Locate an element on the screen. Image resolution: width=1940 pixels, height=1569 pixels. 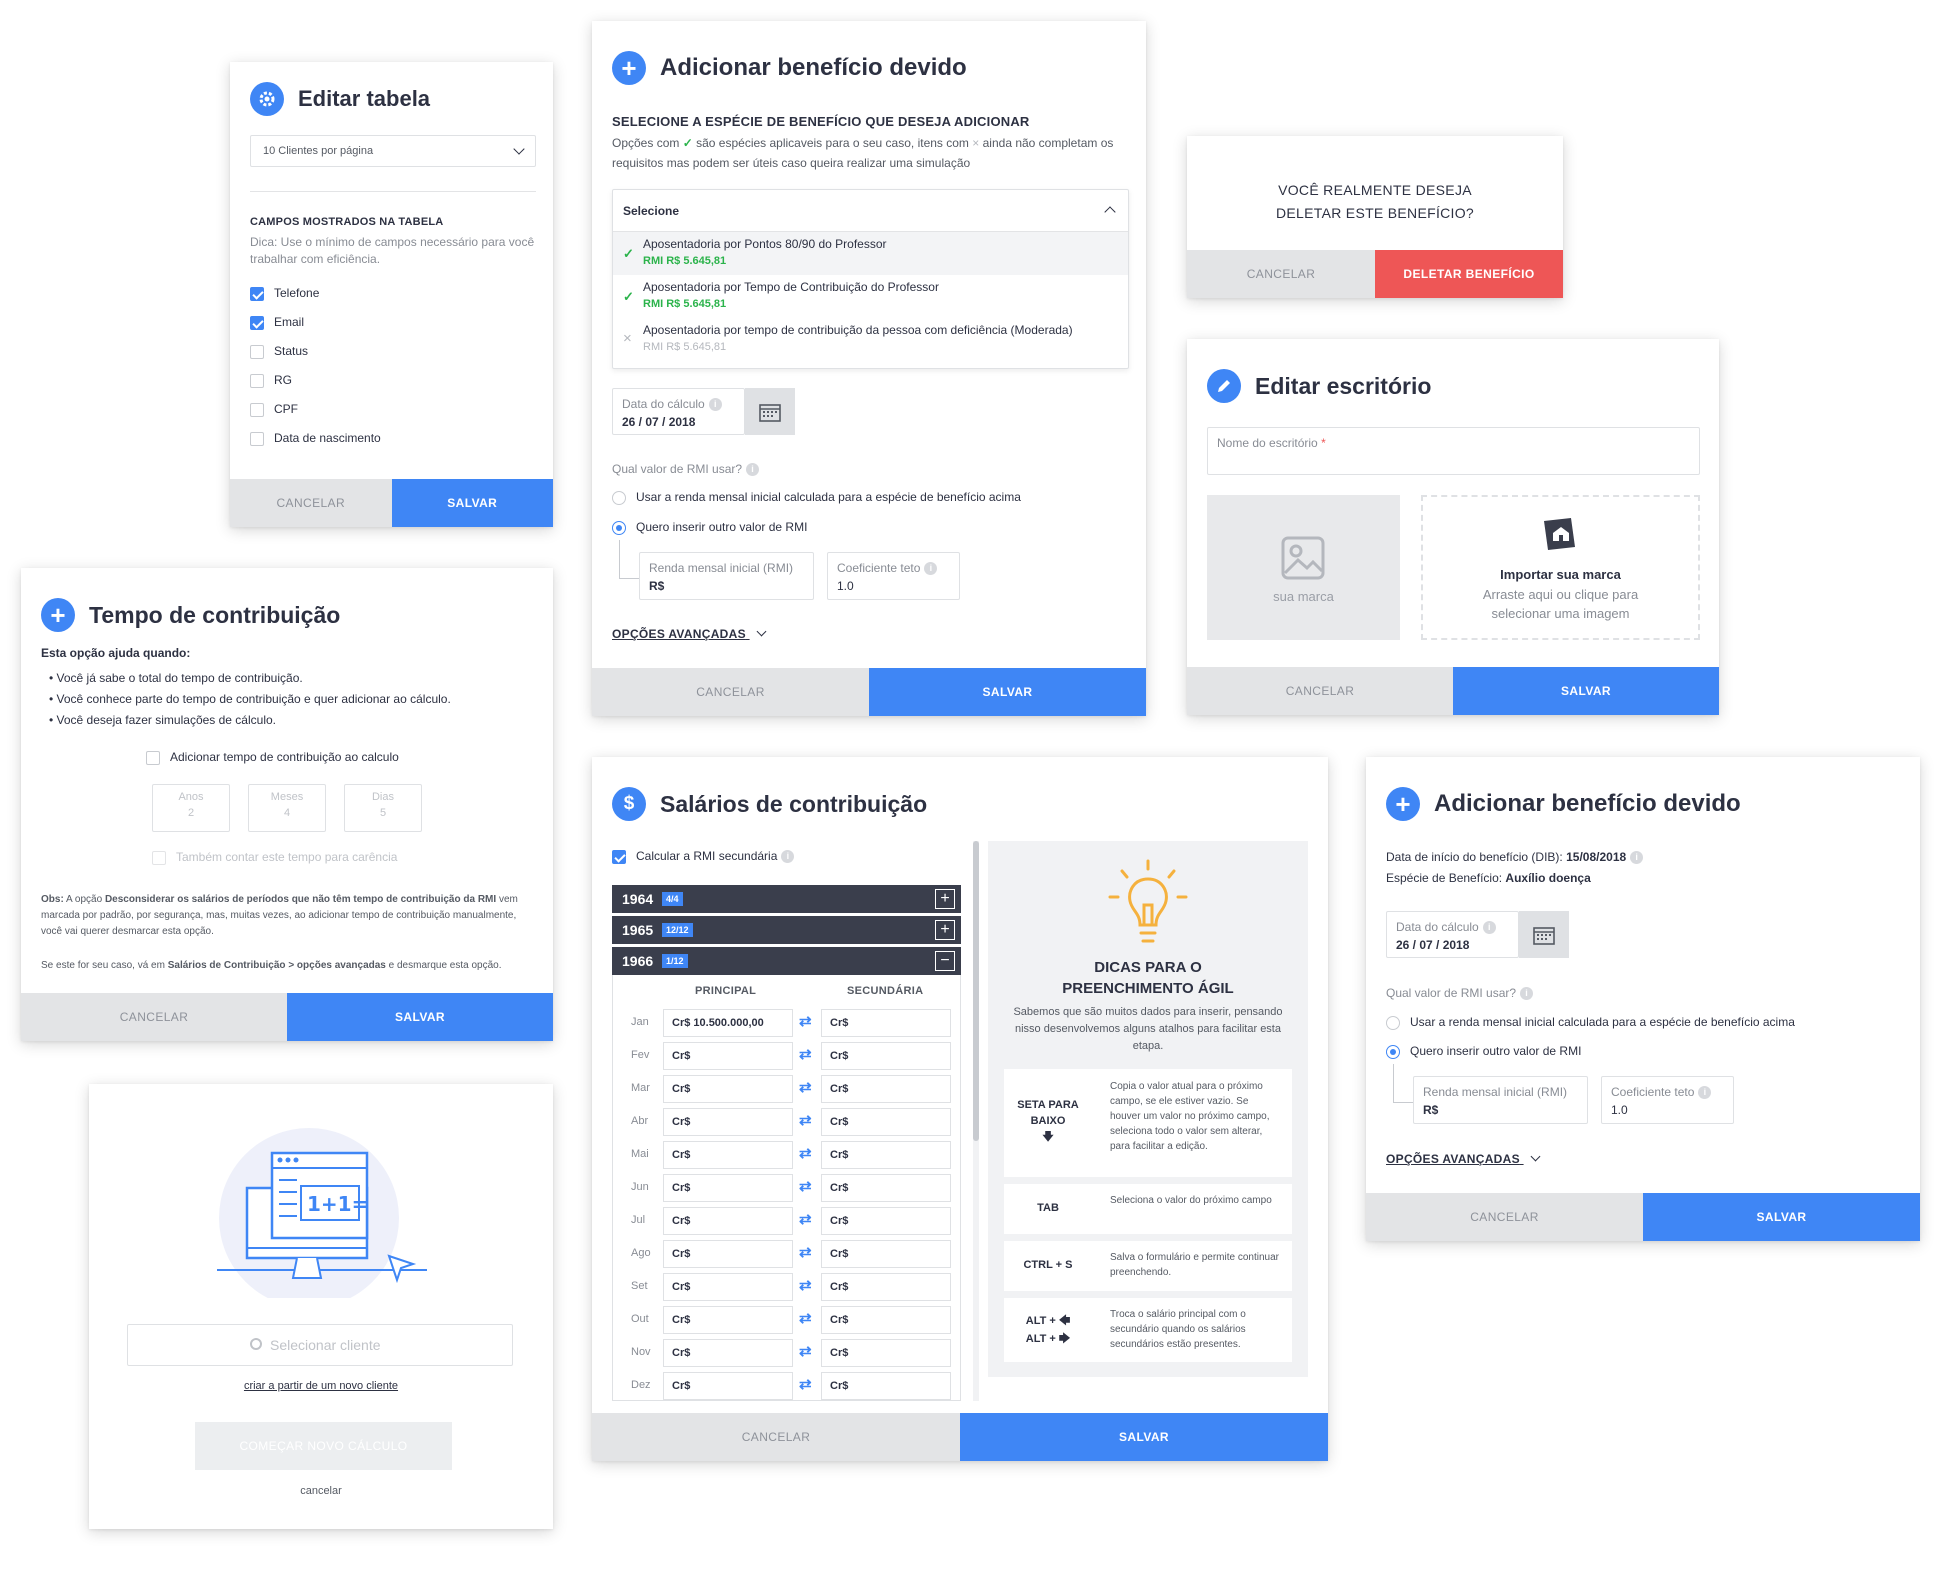
collapse-icon: − is located at coordinates (945, 961).